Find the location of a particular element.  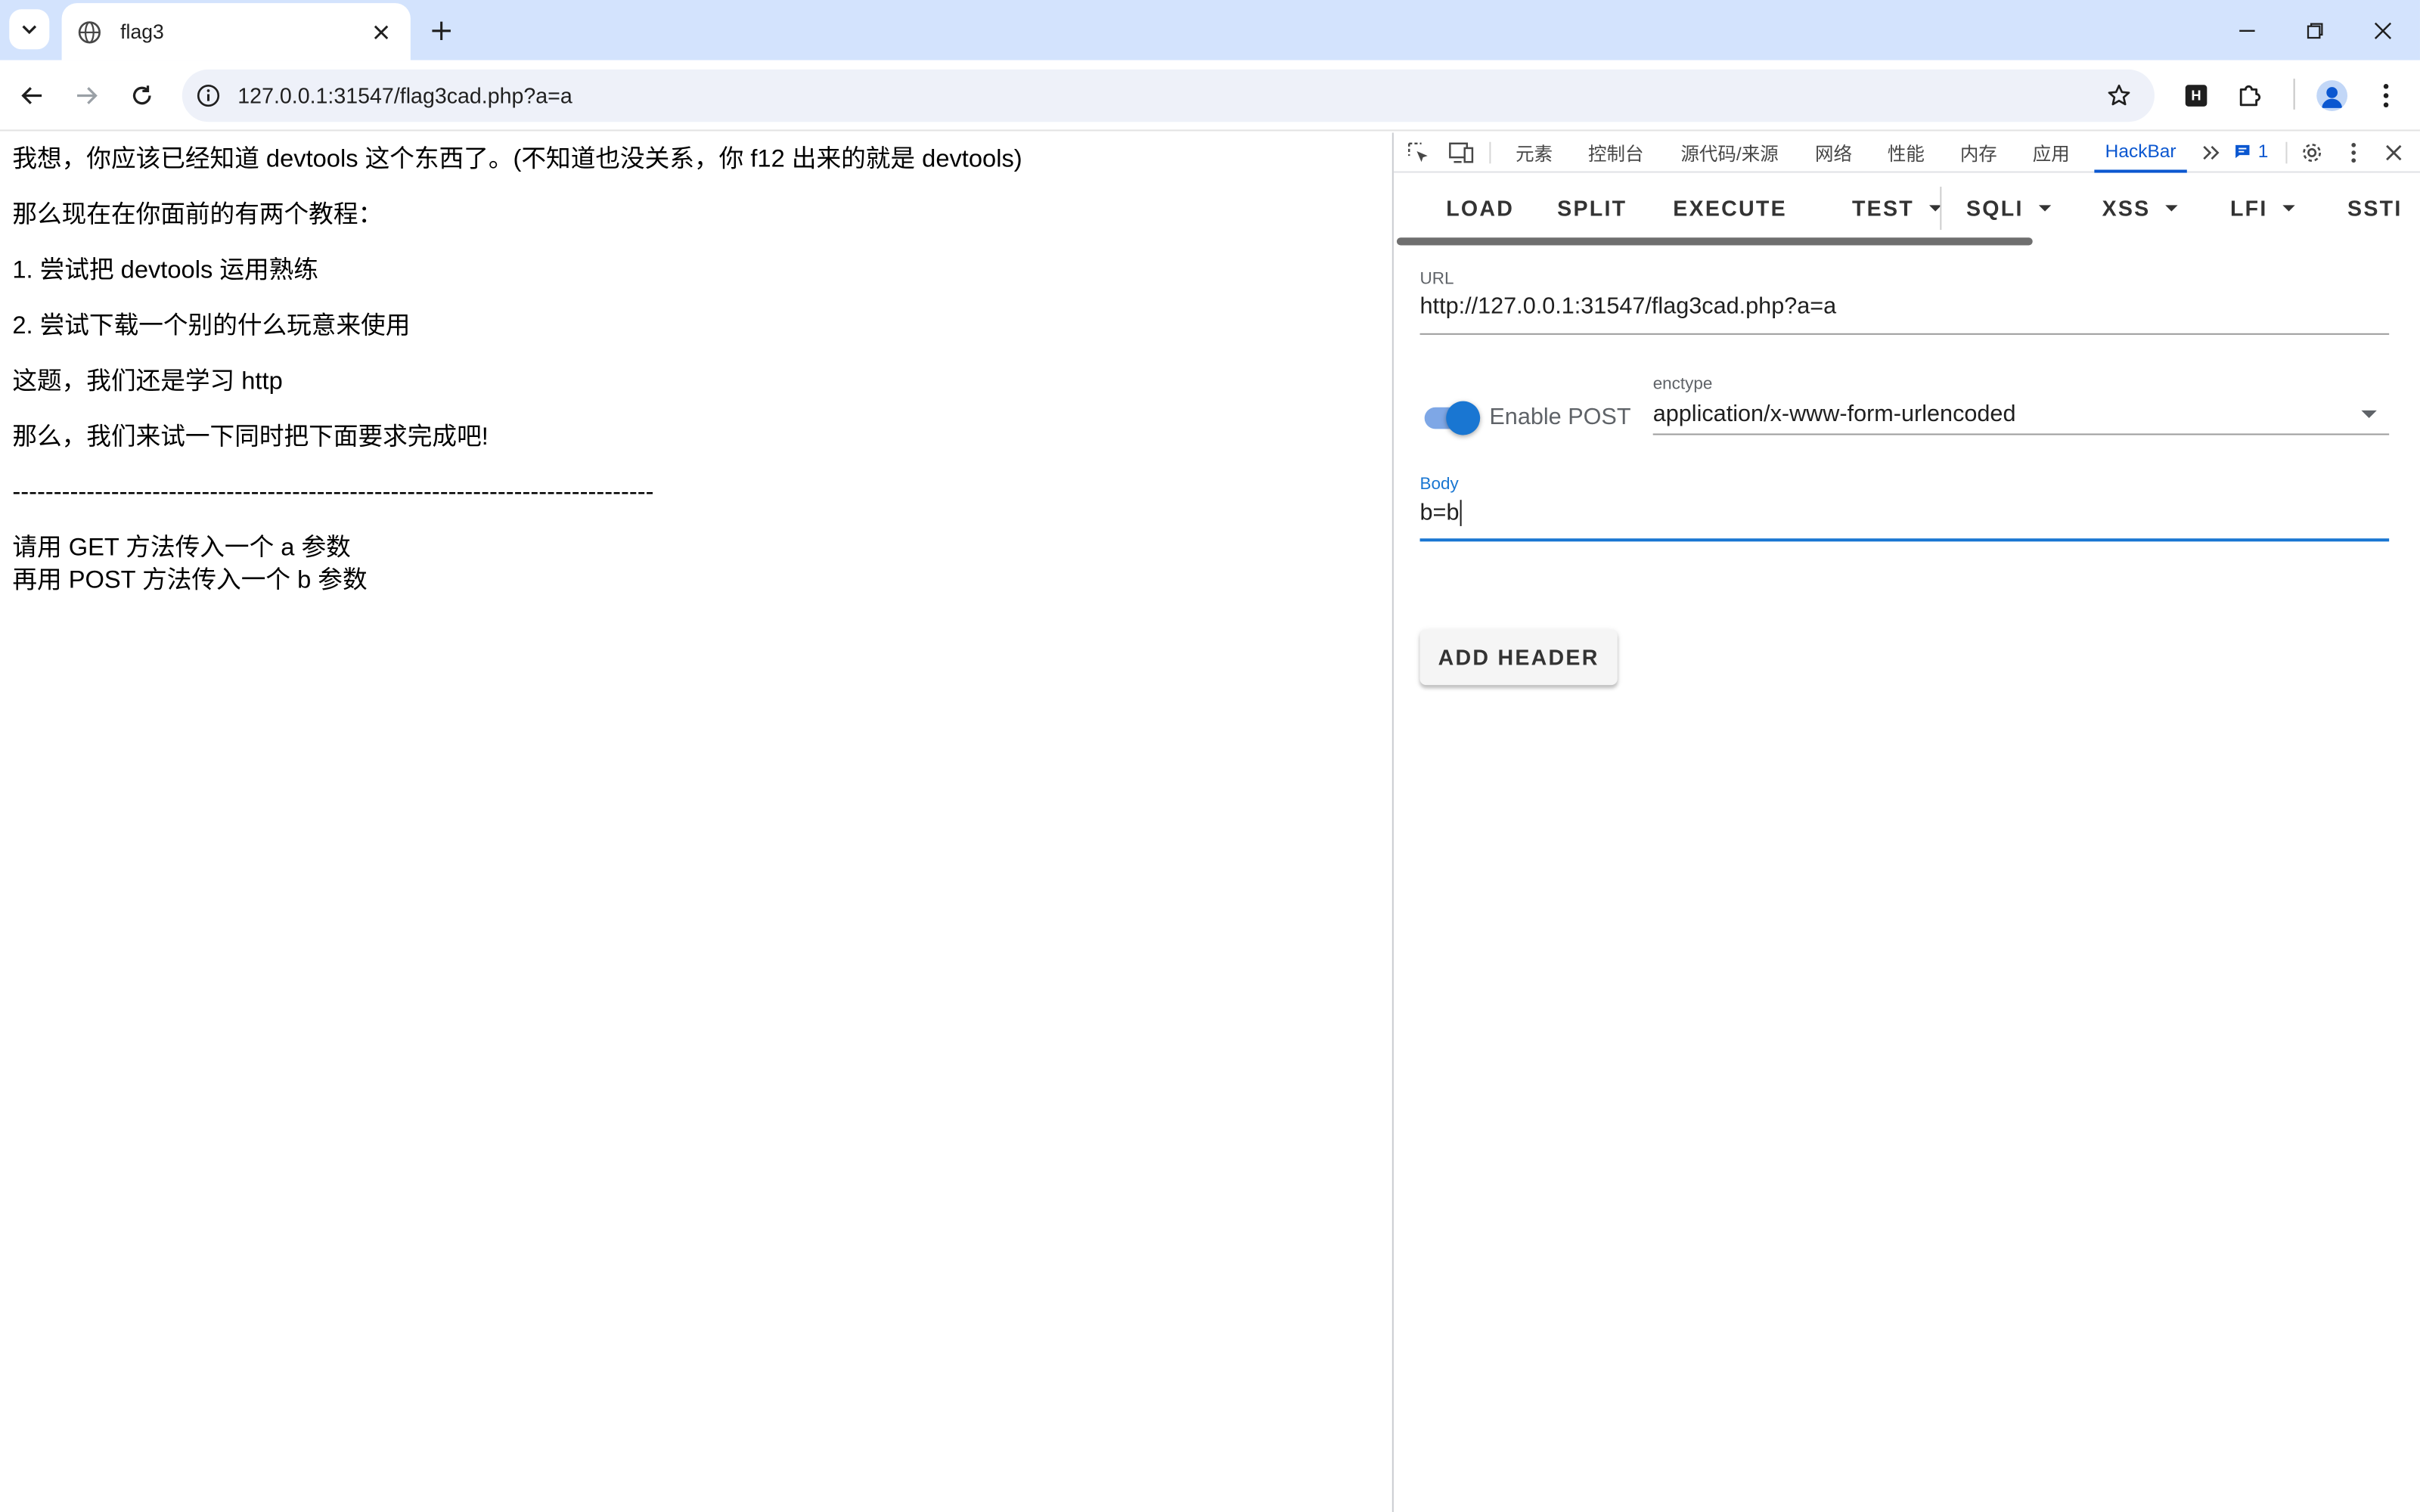

tab-title: flag3 is located at coordinates (142, 32).